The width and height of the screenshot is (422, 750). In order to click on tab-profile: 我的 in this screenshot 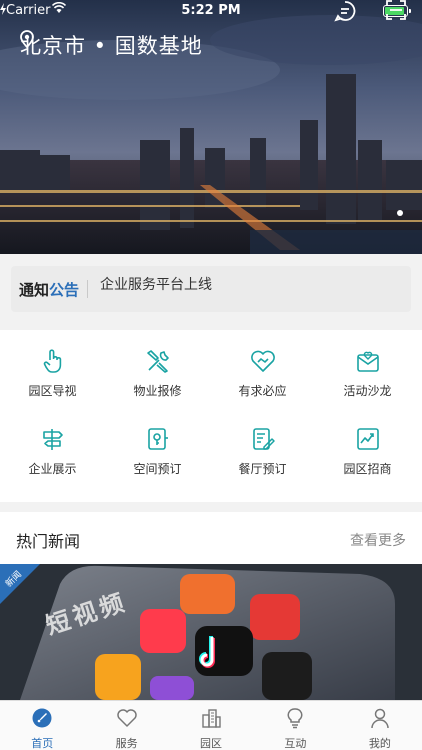, I will do `click(380, 725)`.